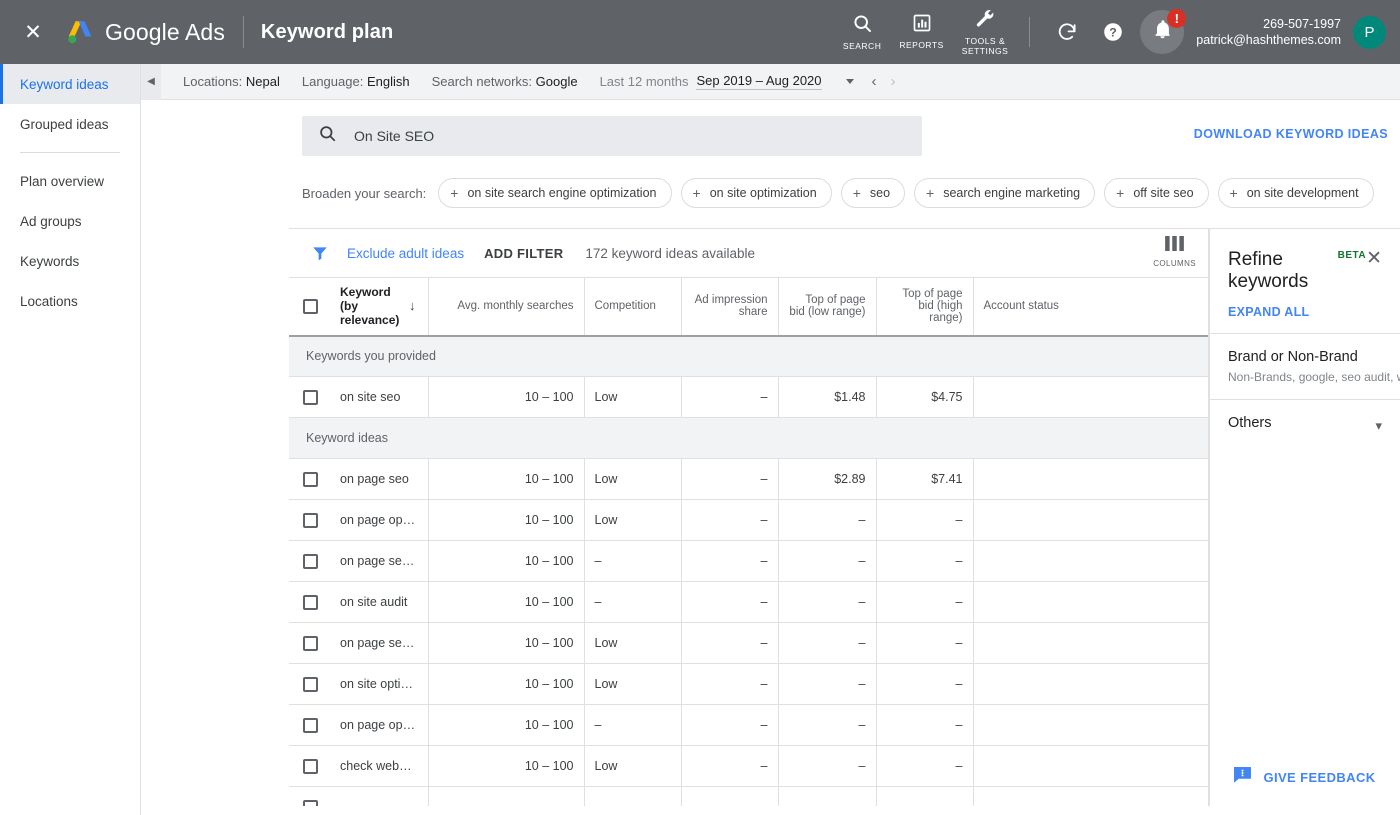 This screenshot has height=815, width=1400. What do you see at coordinates (70, 124) in the screenshot?
I see `sidebar-item-grouped-ideas: Grouped ideas` at bounding box center [70, 124].